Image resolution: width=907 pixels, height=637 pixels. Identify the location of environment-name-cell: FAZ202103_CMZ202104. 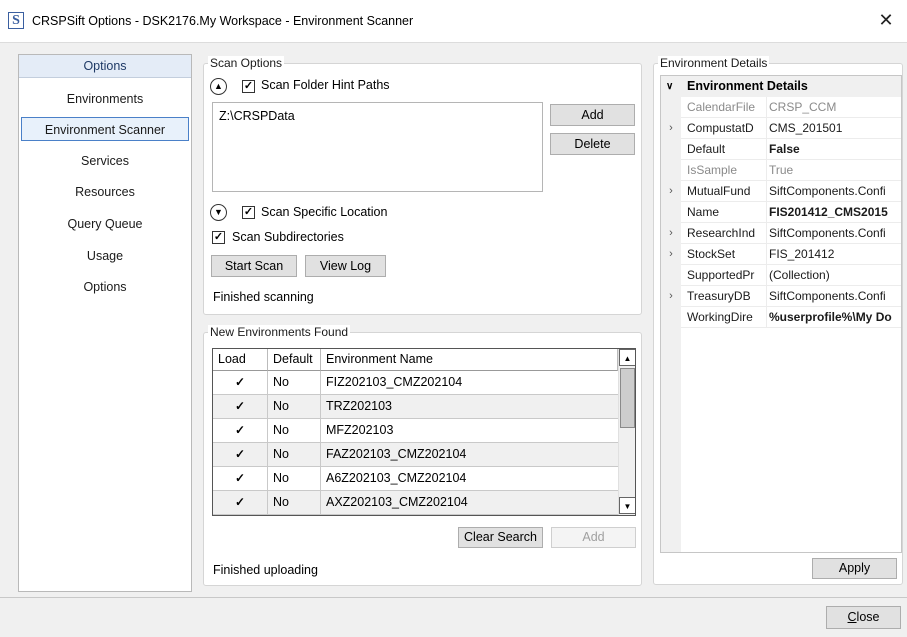
(396, 454).